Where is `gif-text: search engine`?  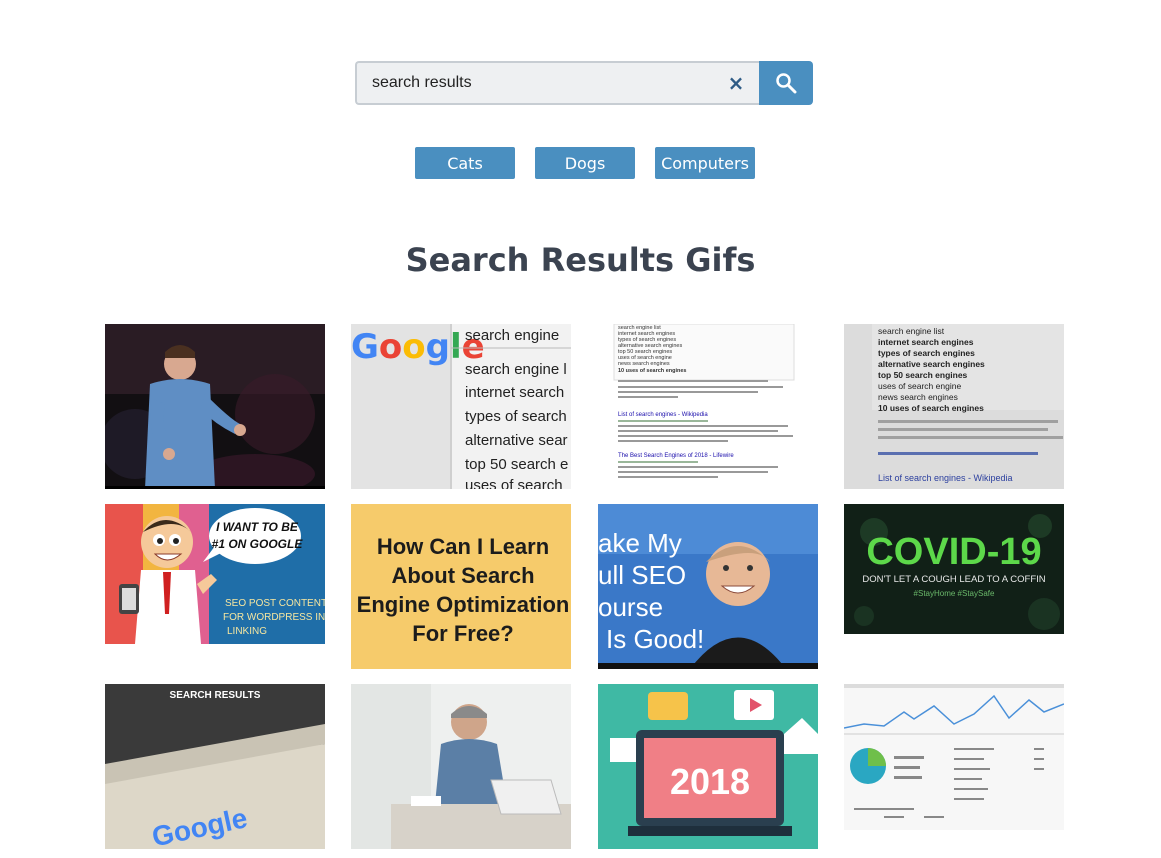 gif-text: search engine is located at coordinates (512, 335).